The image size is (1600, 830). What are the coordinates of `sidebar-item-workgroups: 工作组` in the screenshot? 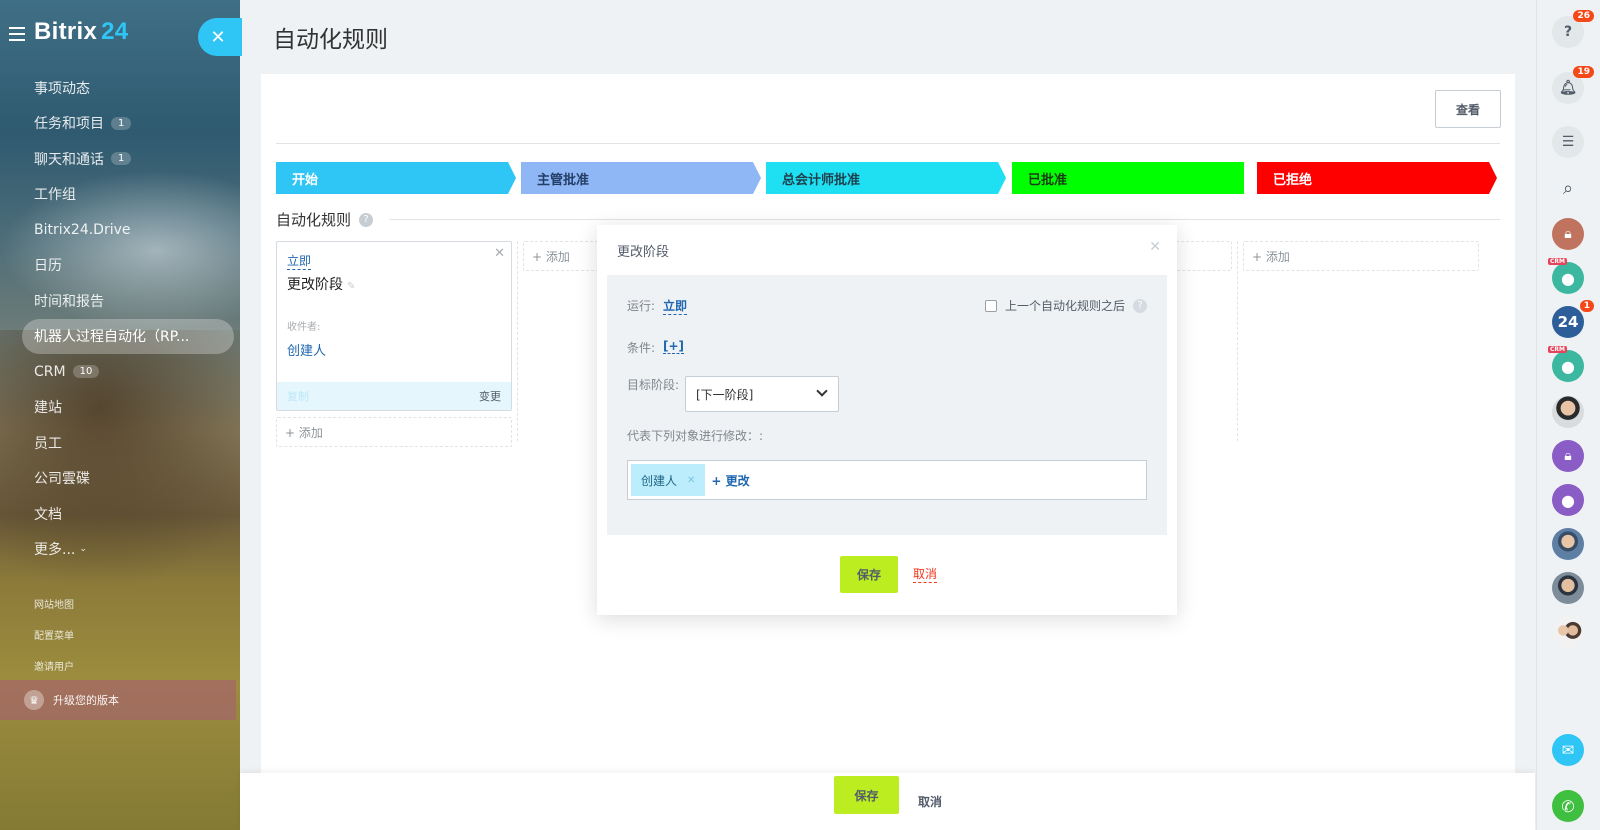 It's located at (120, 195).